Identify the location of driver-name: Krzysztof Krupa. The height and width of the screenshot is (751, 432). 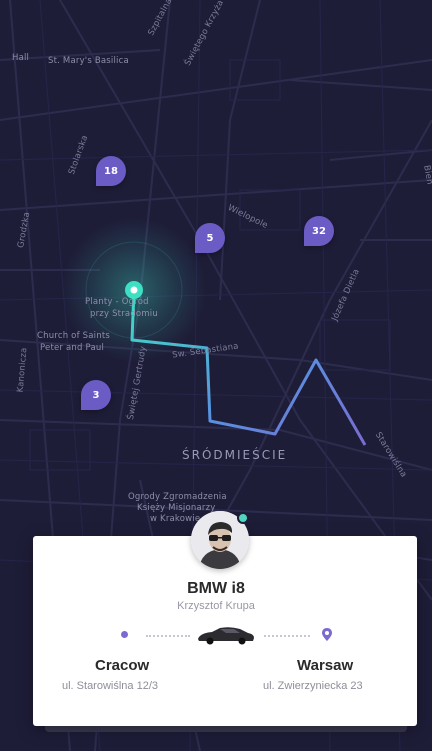
(216, 606).